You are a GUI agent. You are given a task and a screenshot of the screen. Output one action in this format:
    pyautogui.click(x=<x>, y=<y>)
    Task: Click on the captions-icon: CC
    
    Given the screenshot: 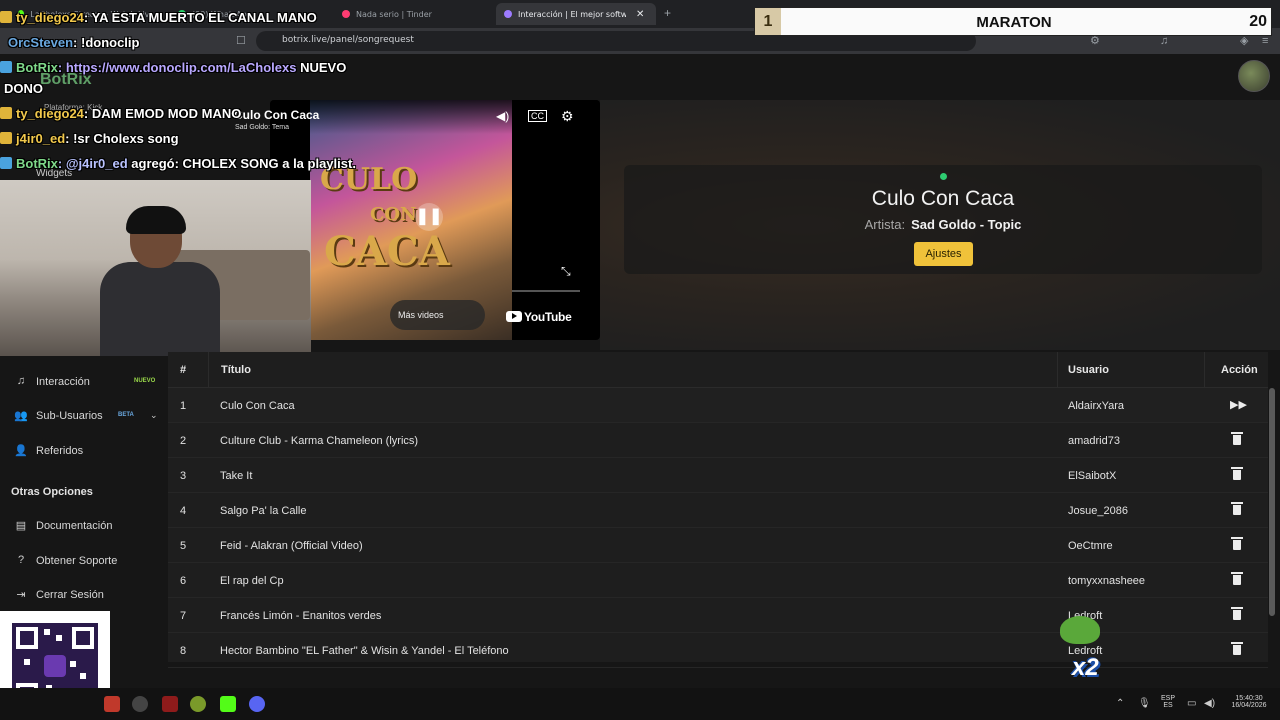 What is the action you would take?
    pyautogui.click(x=537, y=116)
    